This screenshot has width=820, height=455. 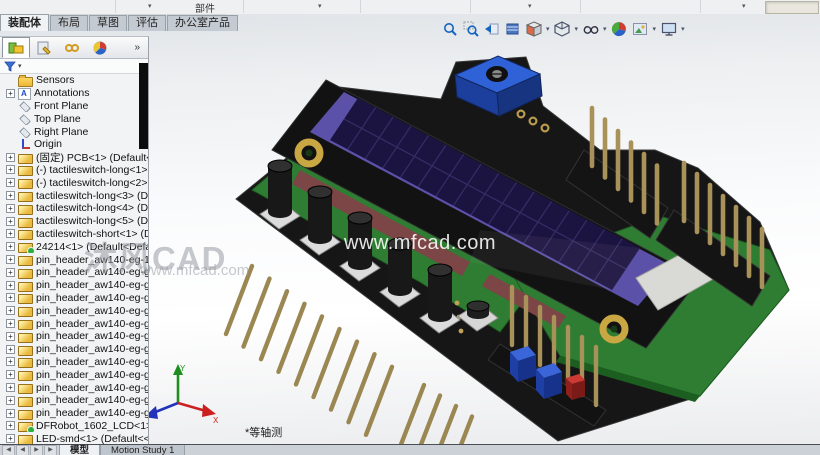 I want to click on hide-show-items-button, so click(x=590, y=29).